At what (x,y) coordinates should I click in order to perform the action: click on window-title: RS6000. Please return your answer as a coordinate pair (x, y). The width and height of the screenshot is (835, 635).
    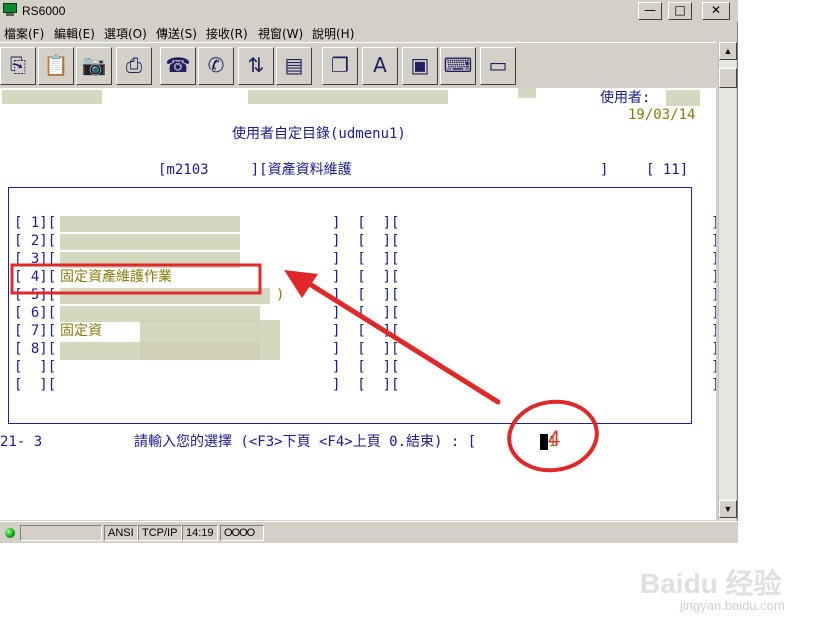
    Looking at the image, I should click on (44, 11).